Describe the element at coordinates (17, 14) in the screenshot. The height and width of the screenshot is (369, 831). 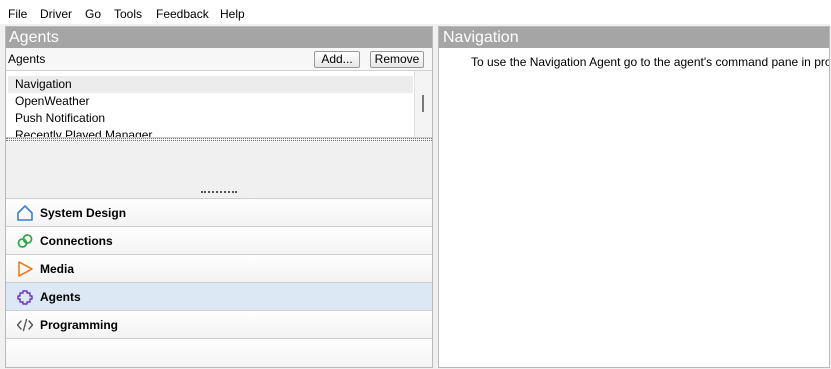
I see `menu-file: File` at that location.